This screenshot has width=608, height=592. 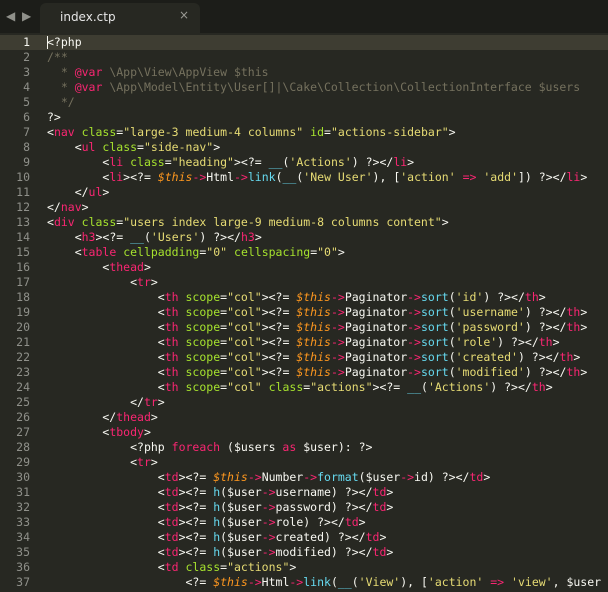 I want to click on code-line: 34 <td><?= h($user->created) ?></td>, so click(x=304, y=537).